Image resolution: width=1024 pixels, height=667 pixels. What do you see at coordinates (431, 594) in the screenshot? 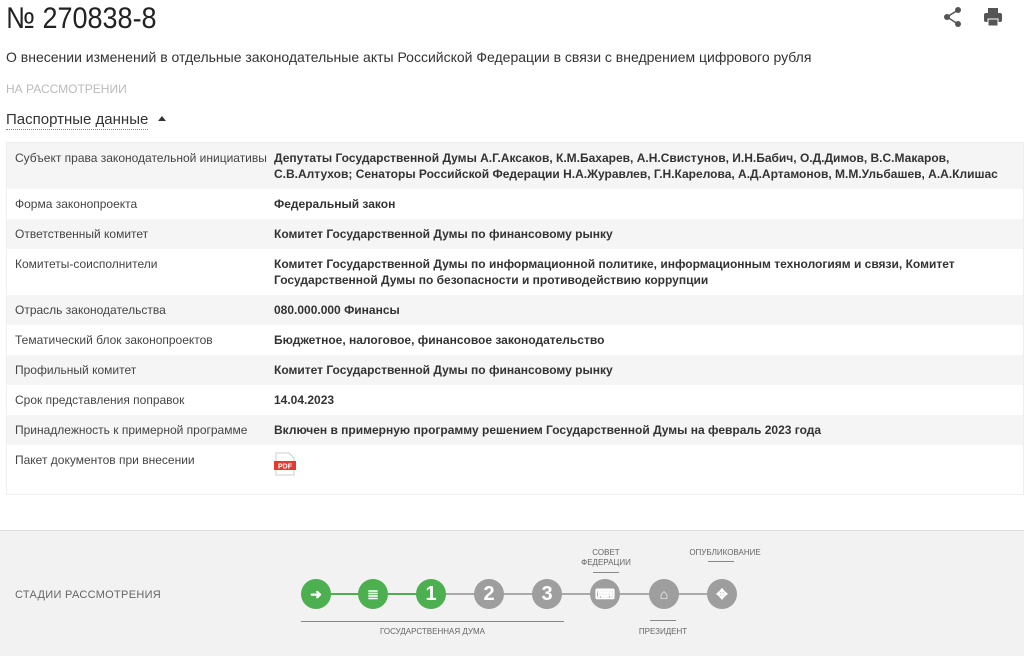
I see `stage-node-3: 1` at bounding box center [431, 594].